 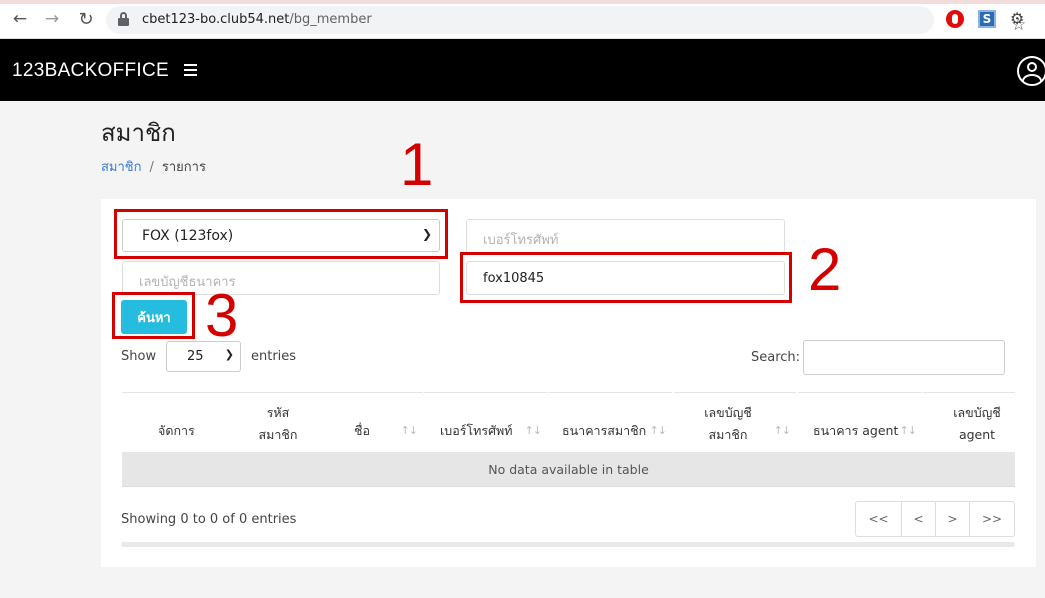 What do you see at coordinates (568, 544) in the screenshot?
I see `horizontal-scrollbar` at bounding box center [568, 544].